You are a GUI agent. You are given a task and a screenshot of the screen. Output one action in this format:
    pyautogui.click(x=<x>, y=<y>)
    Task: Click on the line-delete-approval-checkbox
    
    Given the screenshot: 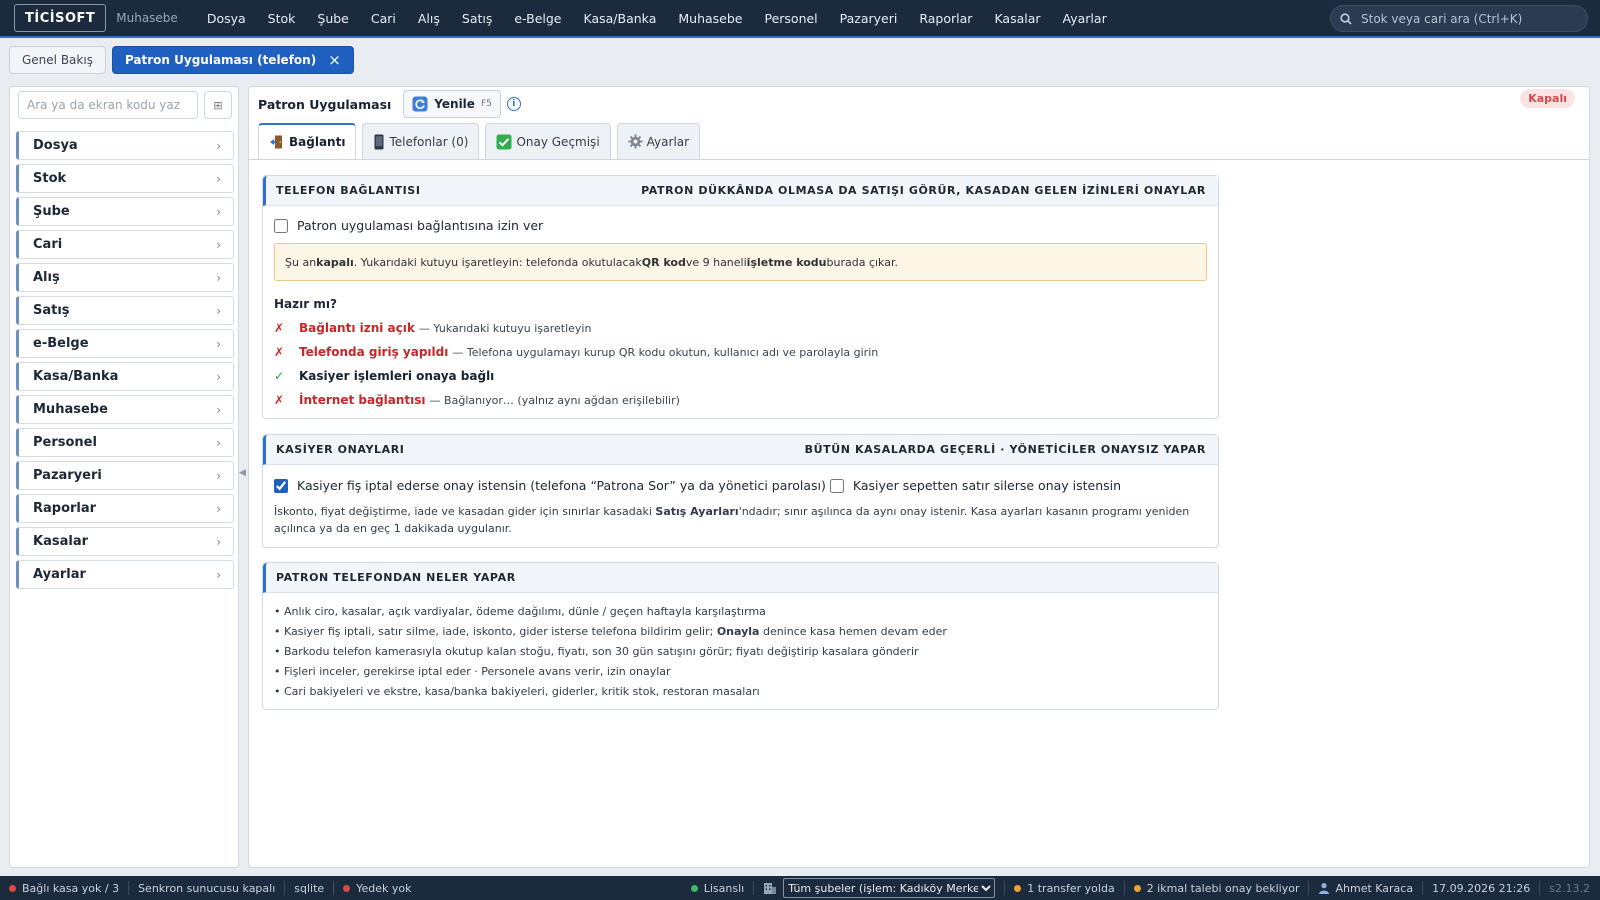 What is the action you would take?
    pyautogui.click(x=836, y=485)
    